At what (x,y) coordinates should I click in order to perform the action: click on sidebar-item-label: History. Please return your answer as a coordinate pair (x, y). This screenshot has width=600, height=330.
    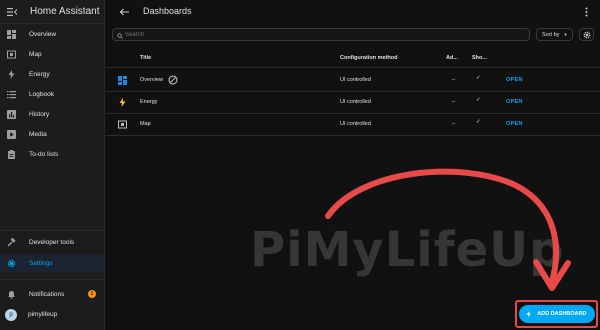
    Looking at the image, I should click on (39, 114).